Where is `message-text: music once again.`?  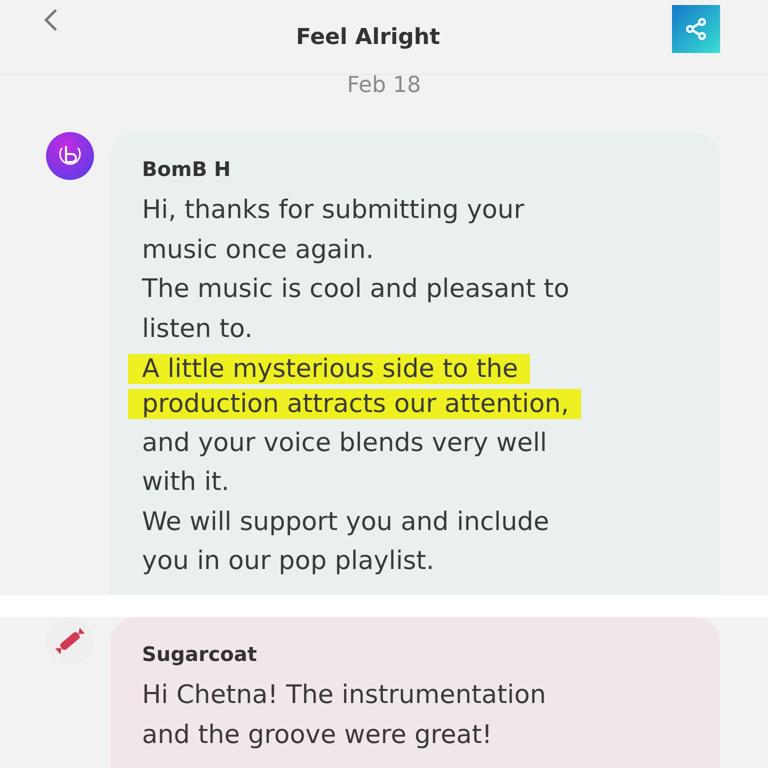
message-text: music once again. is located at coordinates (258, 250).